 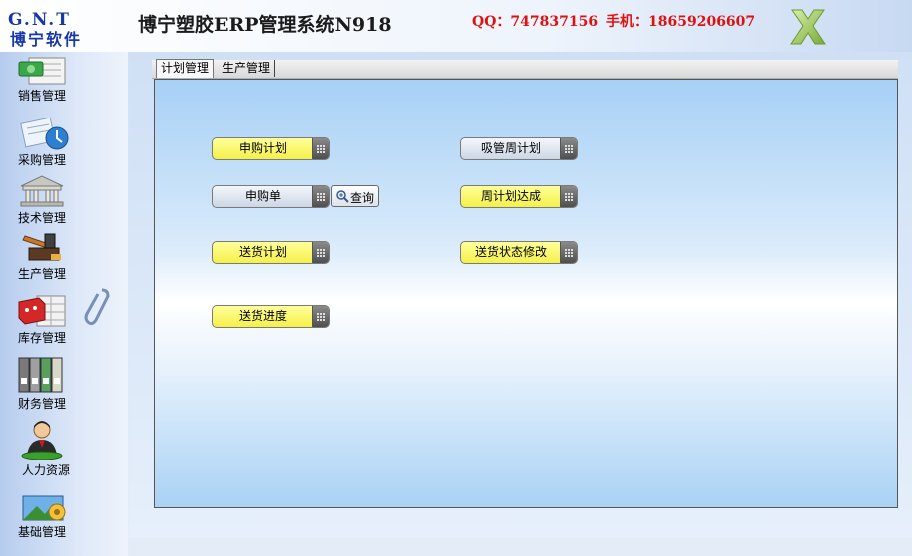 I want to click on button-label: 送货计划, so click(x=262, y=252).